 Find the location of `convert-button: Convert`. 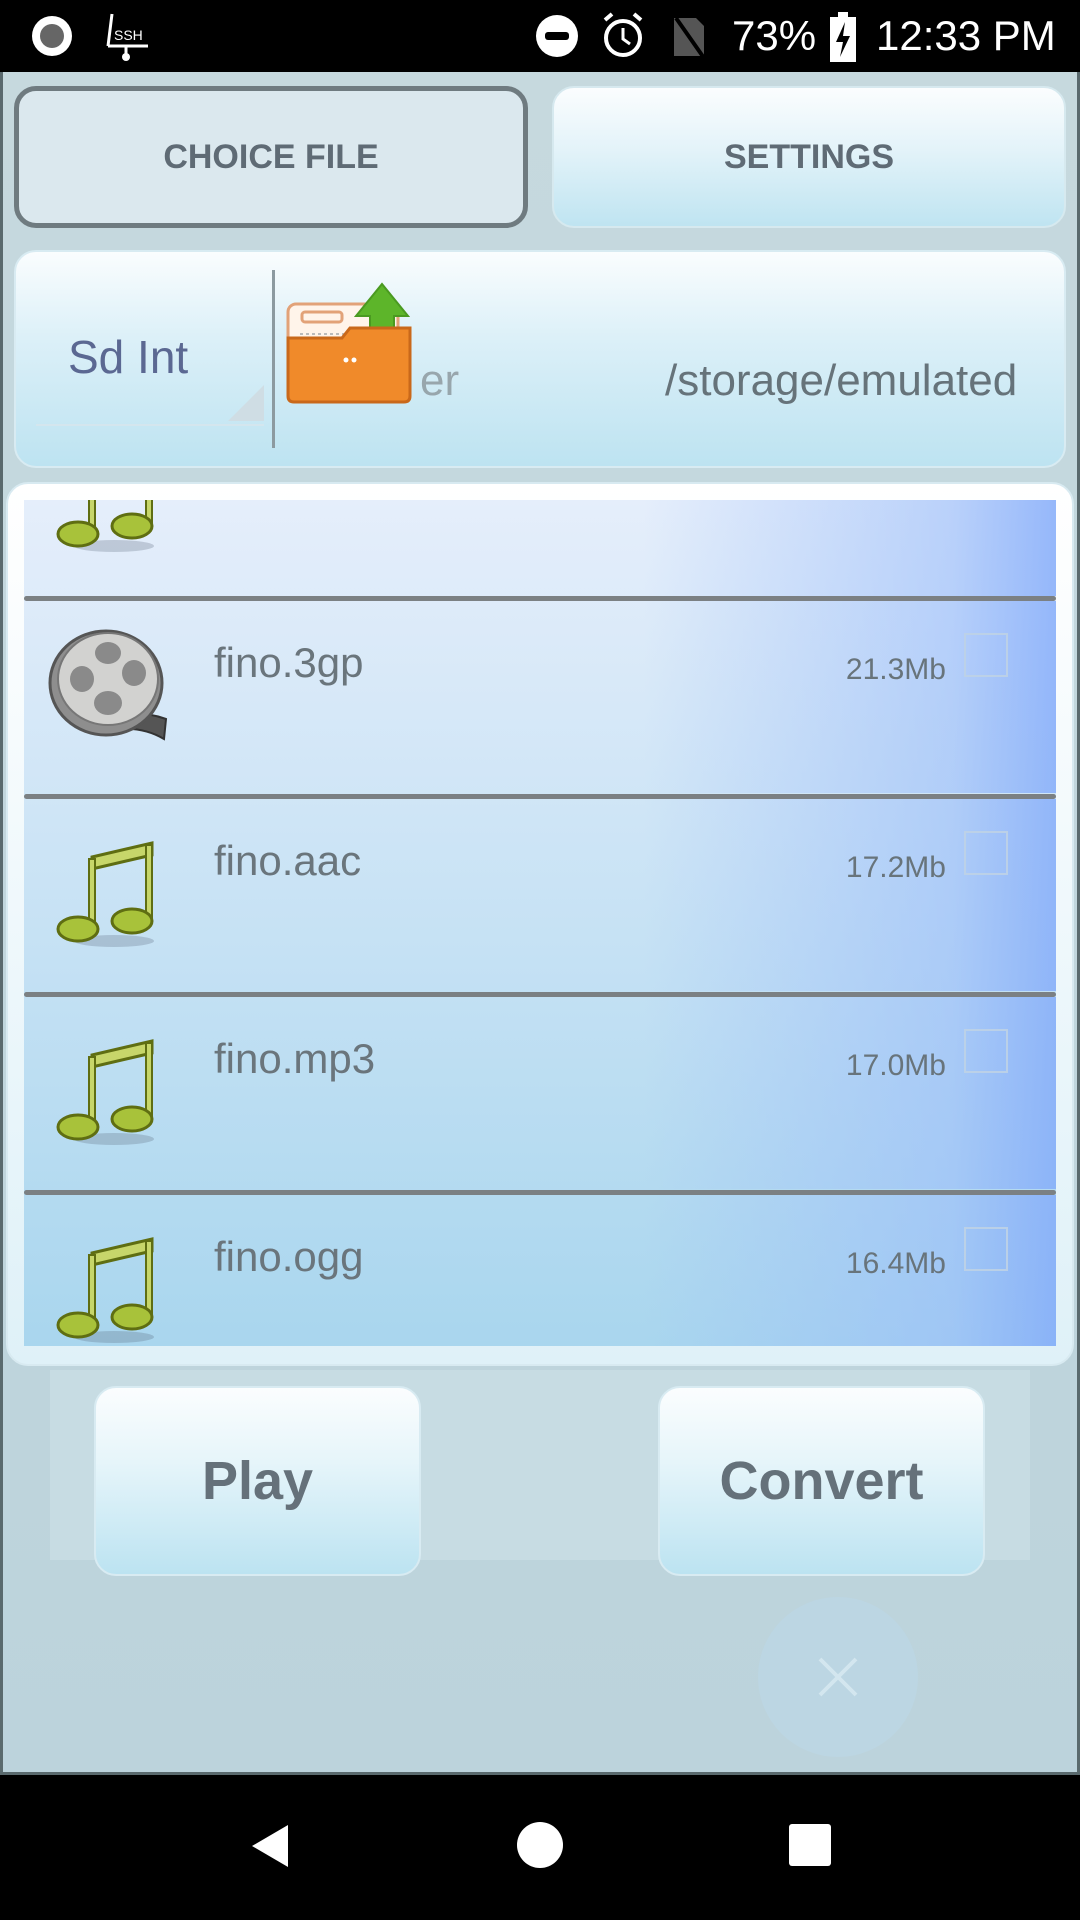

convert-button: Convert is located at coordinates (821, 1481).